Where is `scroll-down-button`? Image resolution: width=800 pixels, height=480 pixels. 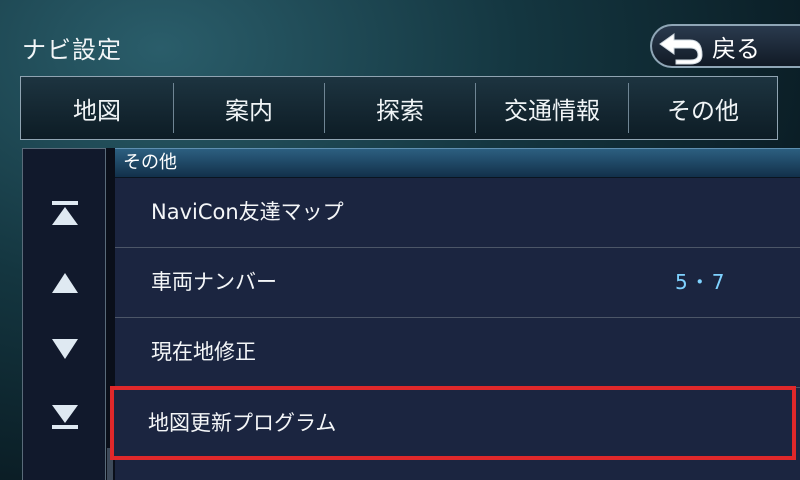 scroll-down-button is located at coordinates (65, 349).